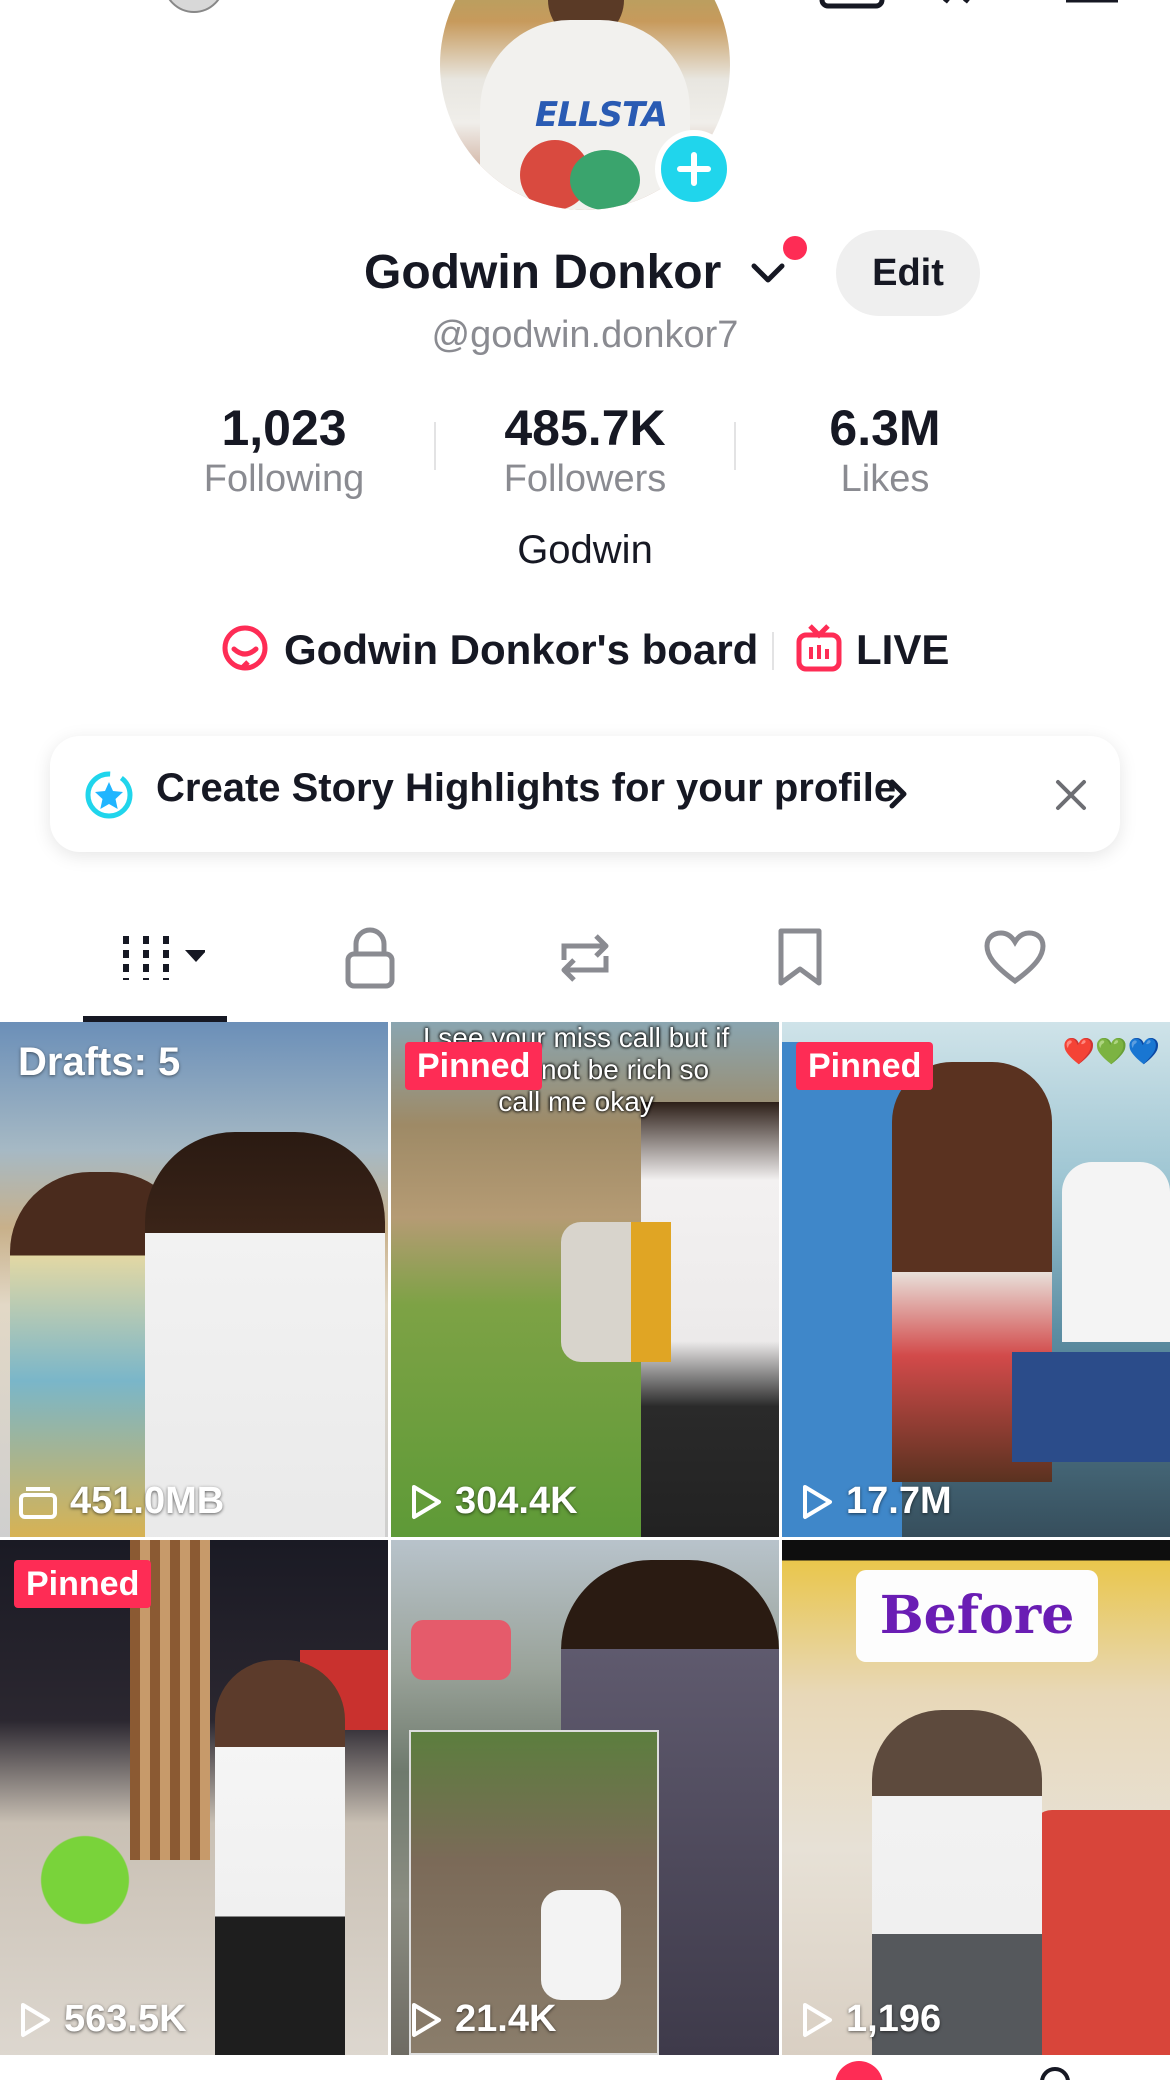 Image resolution: width=1170 pixels, height=2080 pixels. What do you see at coordinates (908, 273) in the screenshot?
I see `edit-profile-button: Edit` at bounding box center [908, 273].